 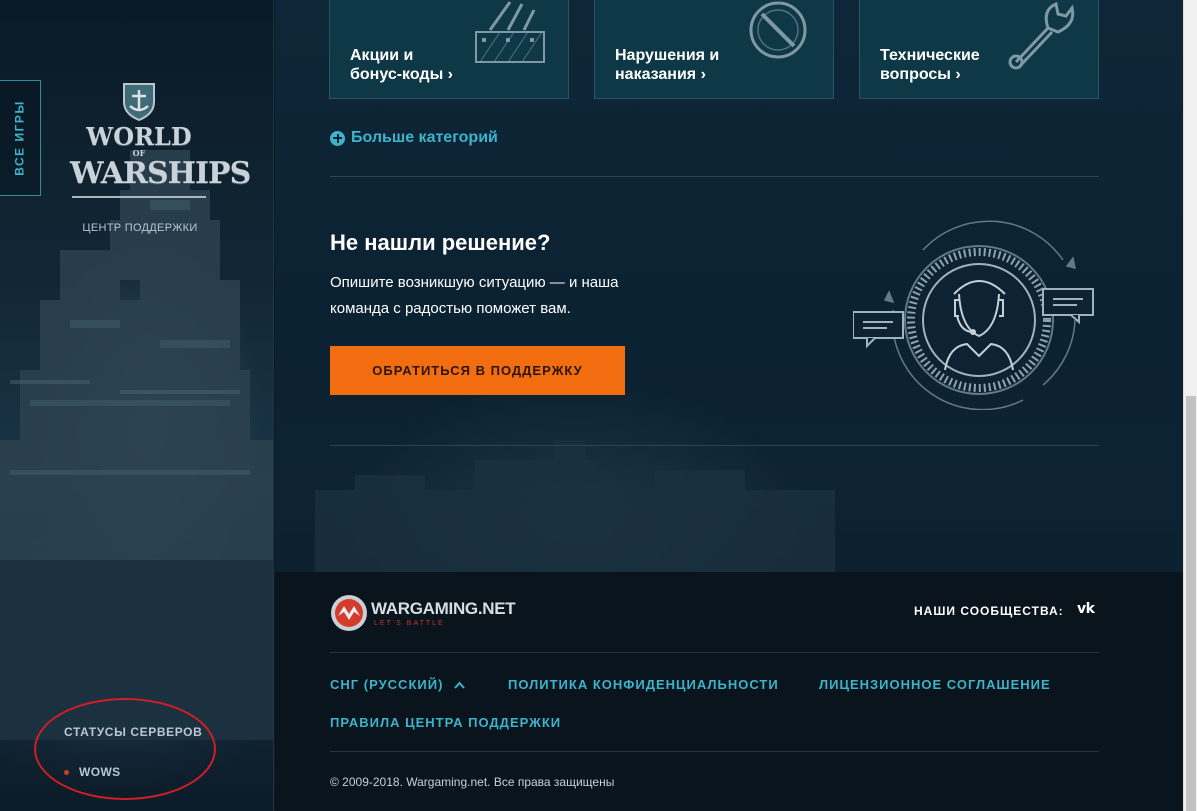 What do you see at coordinates (1041, 35) in the screenshot?
I see `wrench-icon` at bounding box center [1041, 35].